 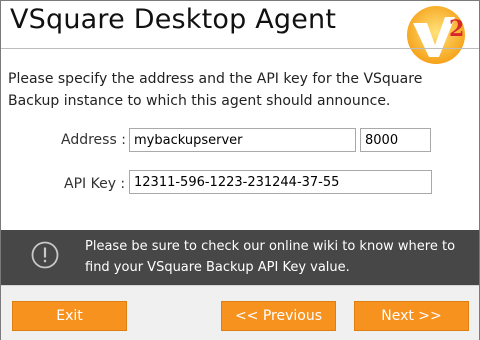 I want to click on next-button: Next >>, so click(x=411, y=316).